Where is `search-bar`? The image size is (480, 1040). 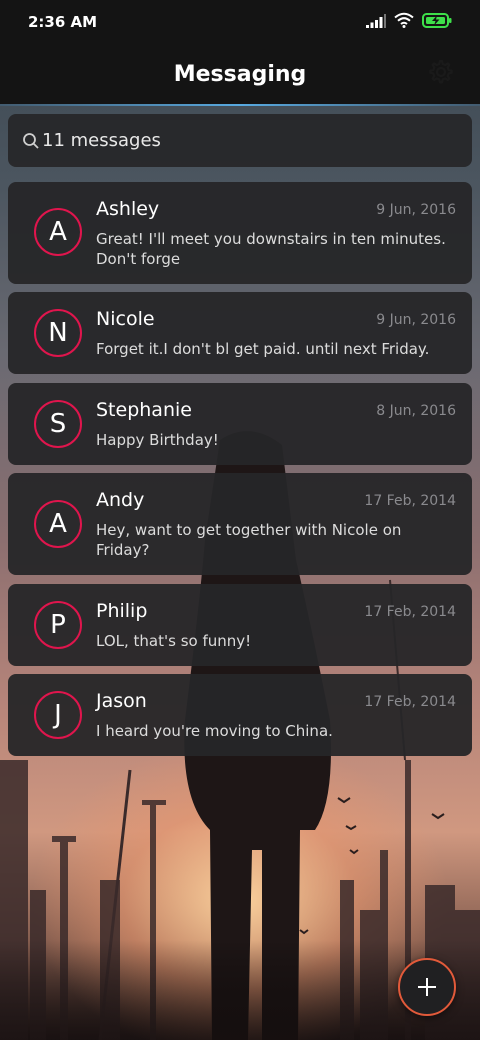
search-bar is located at coordinates (240, 140).